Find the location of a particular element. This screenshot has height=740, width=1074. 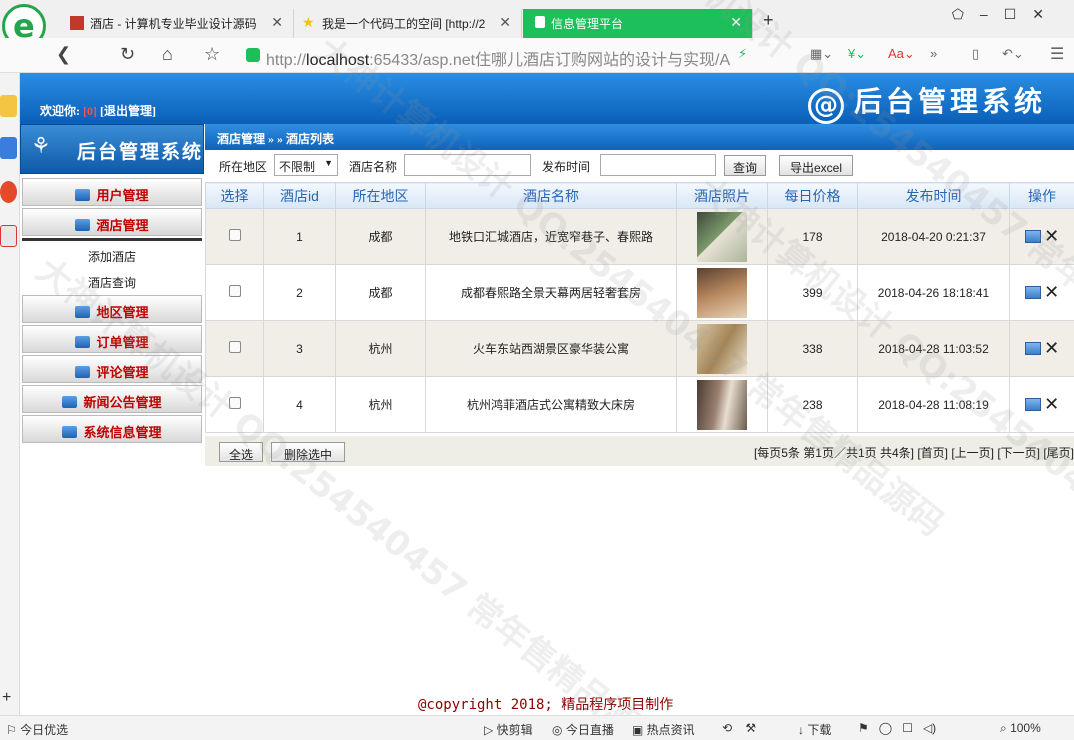

region-select-value: 不限制 is located at coordinates (297, 167).